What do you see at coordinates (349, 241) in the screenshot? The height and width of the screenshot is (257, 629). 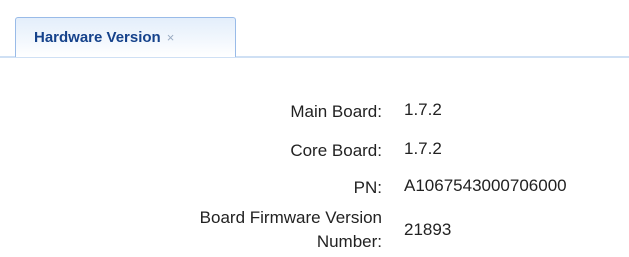 I see `firmware-version-label-line2: Number:` at bounding box center [349, 241].